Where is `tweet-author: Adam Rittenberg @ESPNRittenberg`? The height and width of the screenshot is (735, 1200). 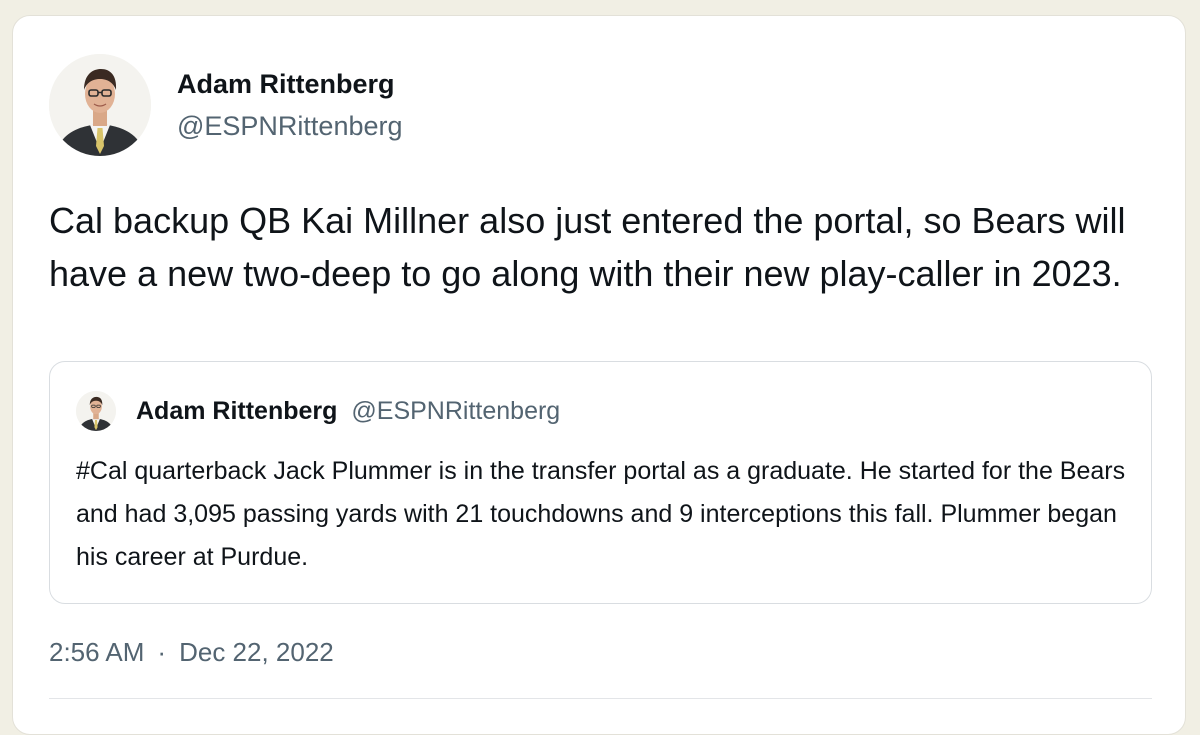
tweet-author: Adam Rittenberg @ESPNRittenberg is located at coordinates (226, 105).